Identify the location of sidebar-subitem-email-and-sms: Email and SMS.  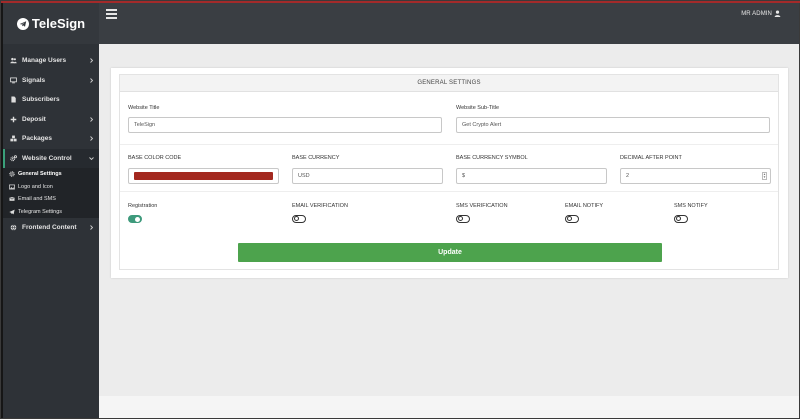
(51, 199).